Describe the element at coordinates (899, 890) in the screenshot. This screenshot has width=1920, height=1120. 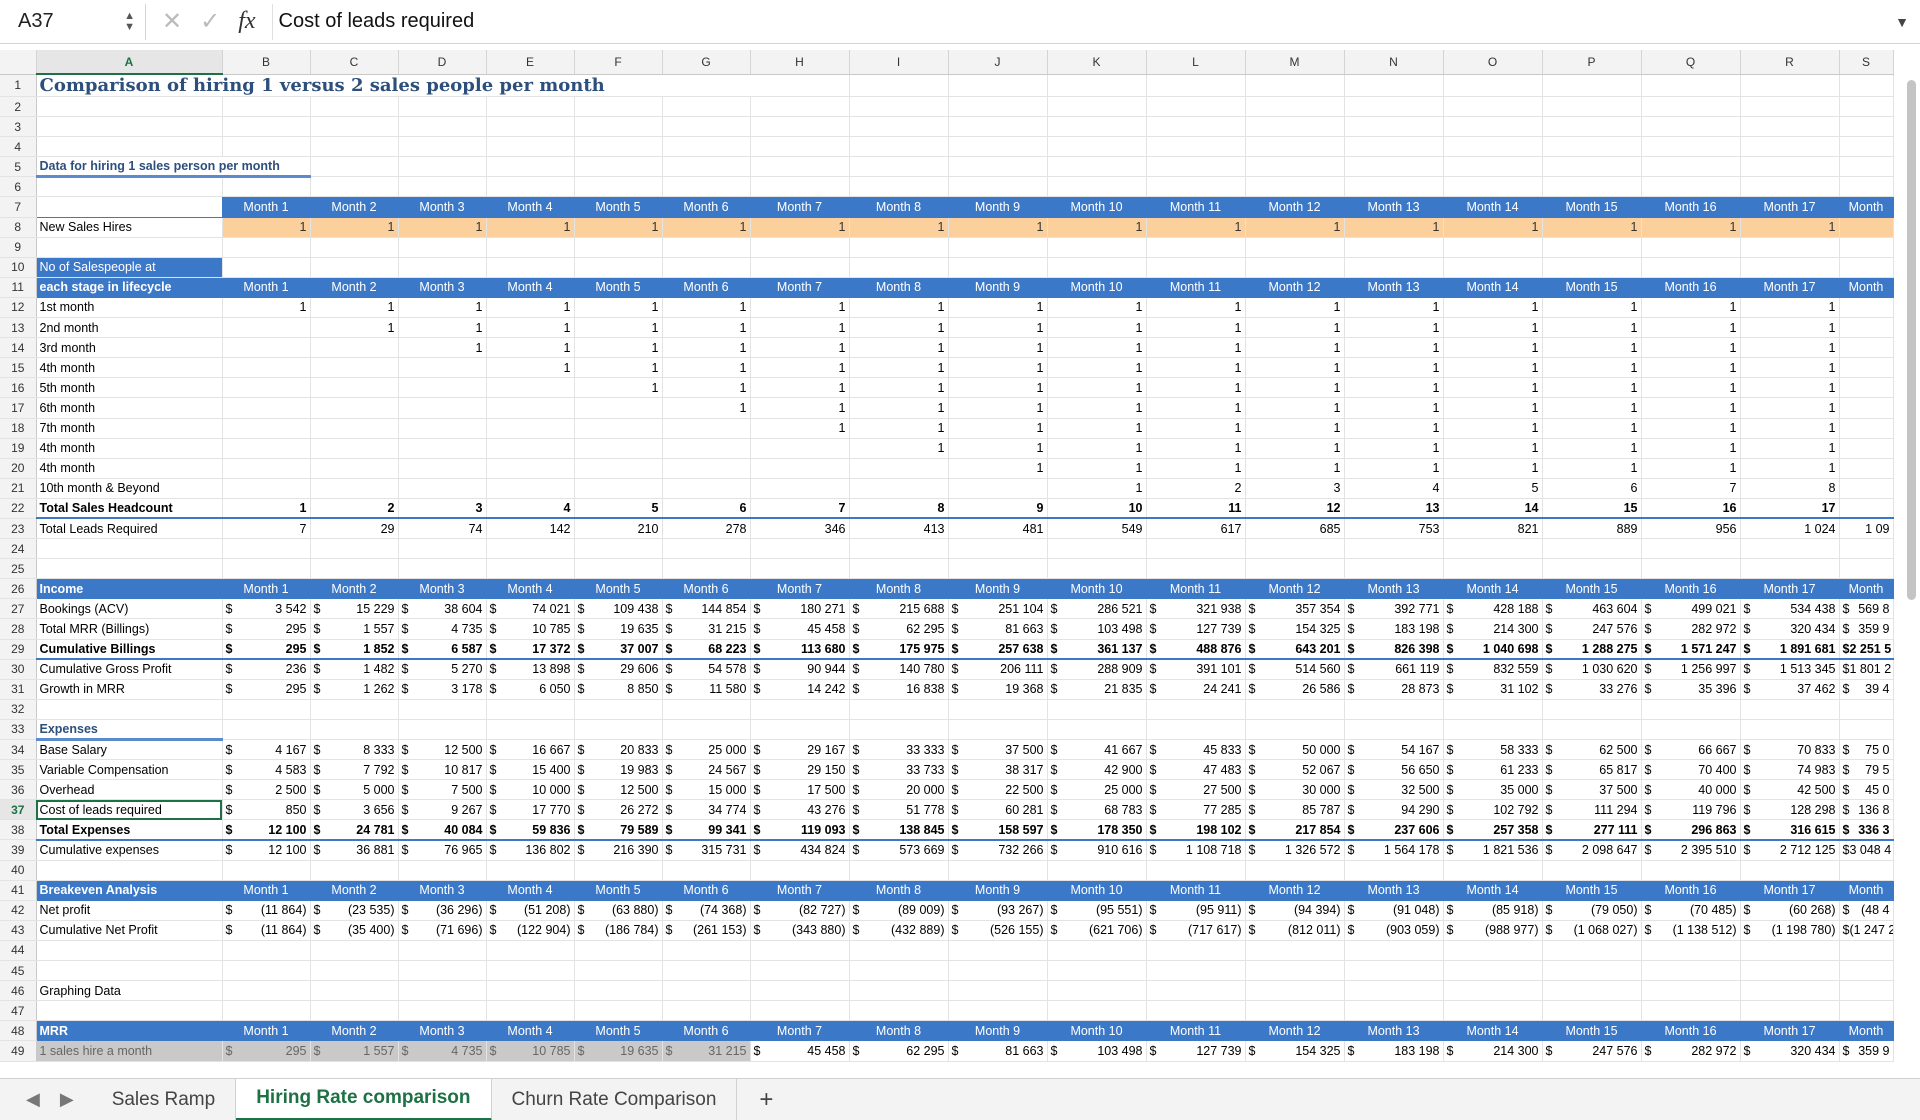
I see `month-header: Month 8` at that location.